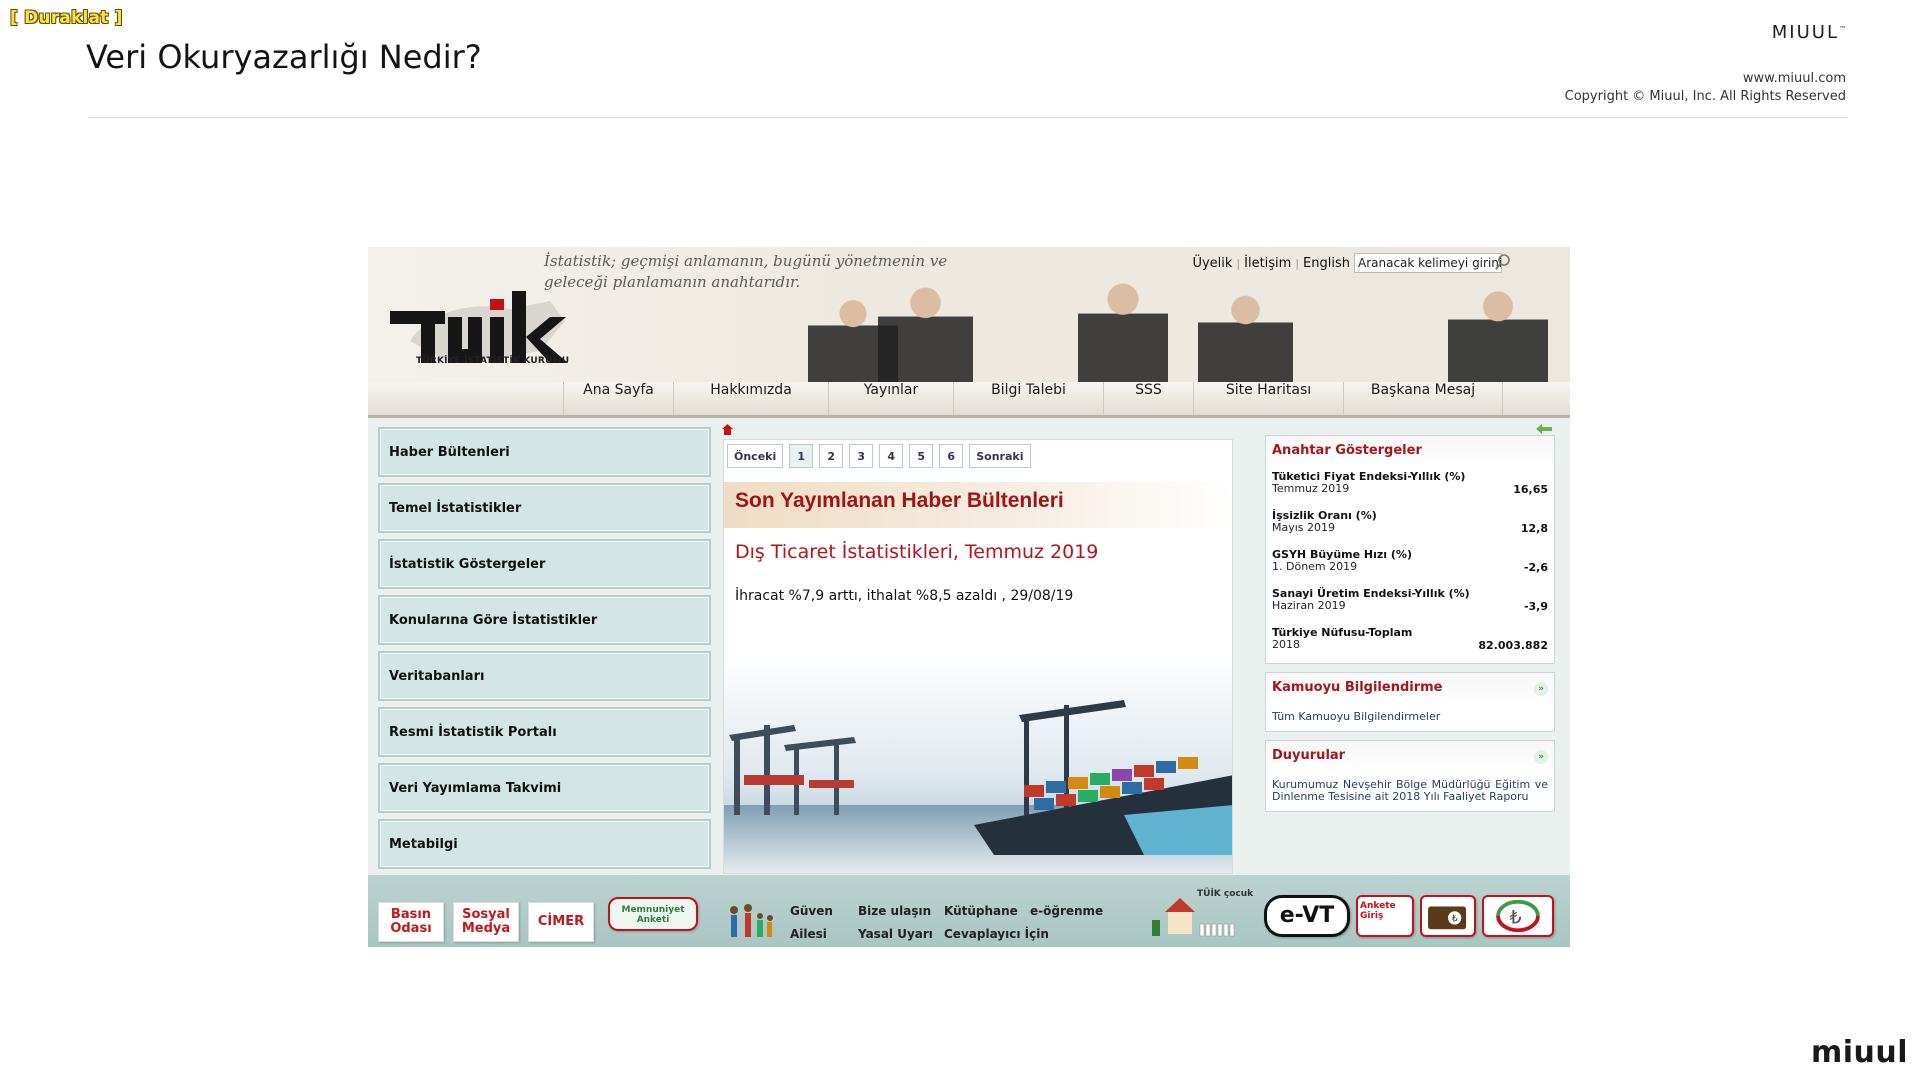  What do you see at coordinates (1028, 398) in the screenshot?
I see `nav-information-request: Bilgi Talebi` at bounding box center [1028, 398].